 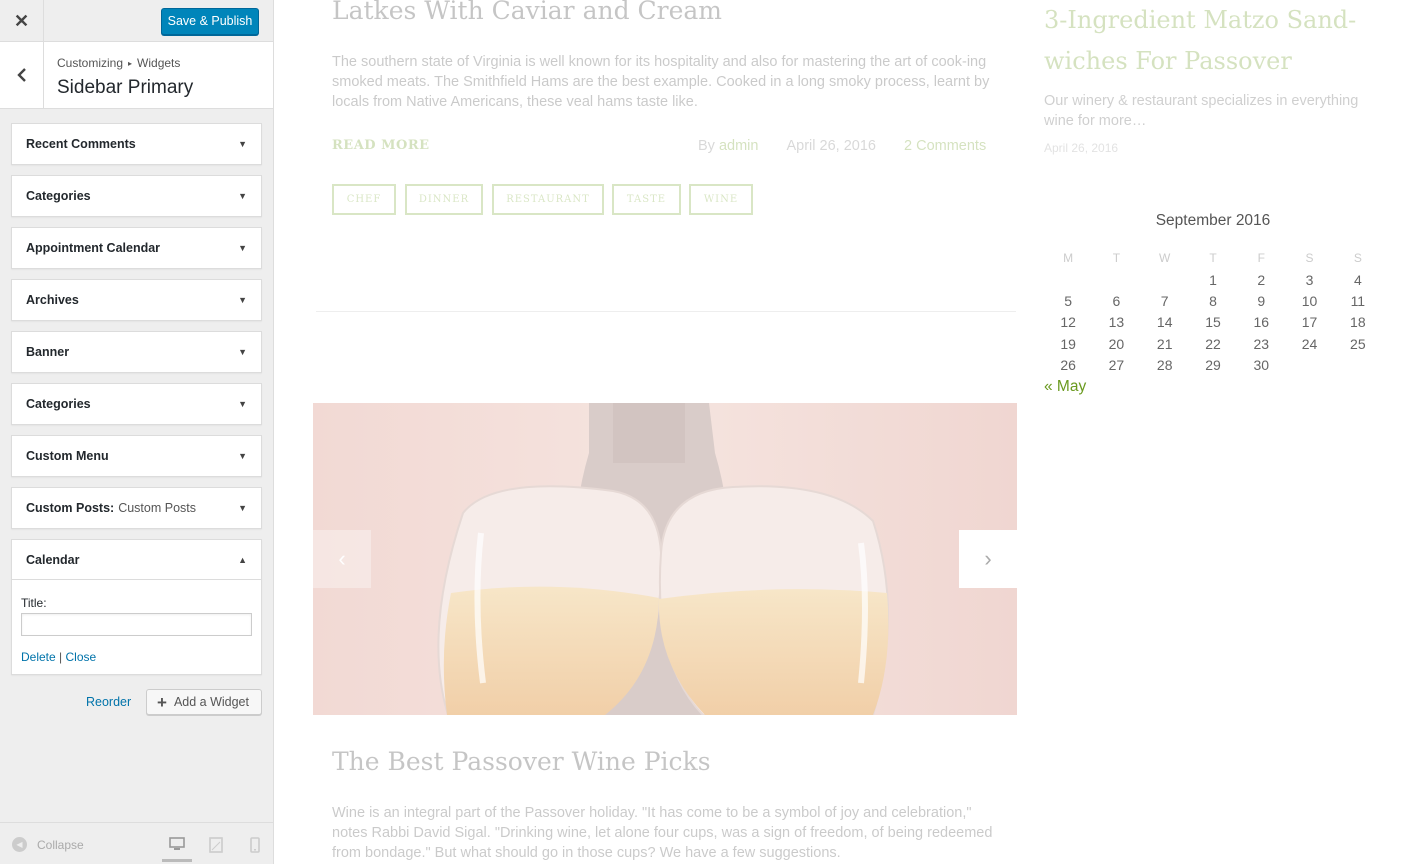 I want to click on slider-prev-button: ‹, so click(x=342, y=559).